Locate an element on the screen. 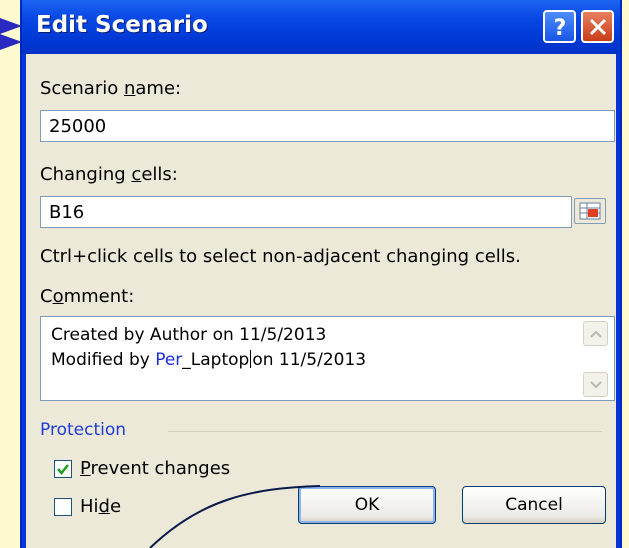  chevron-down-icon is located at coordinates (595, 384).